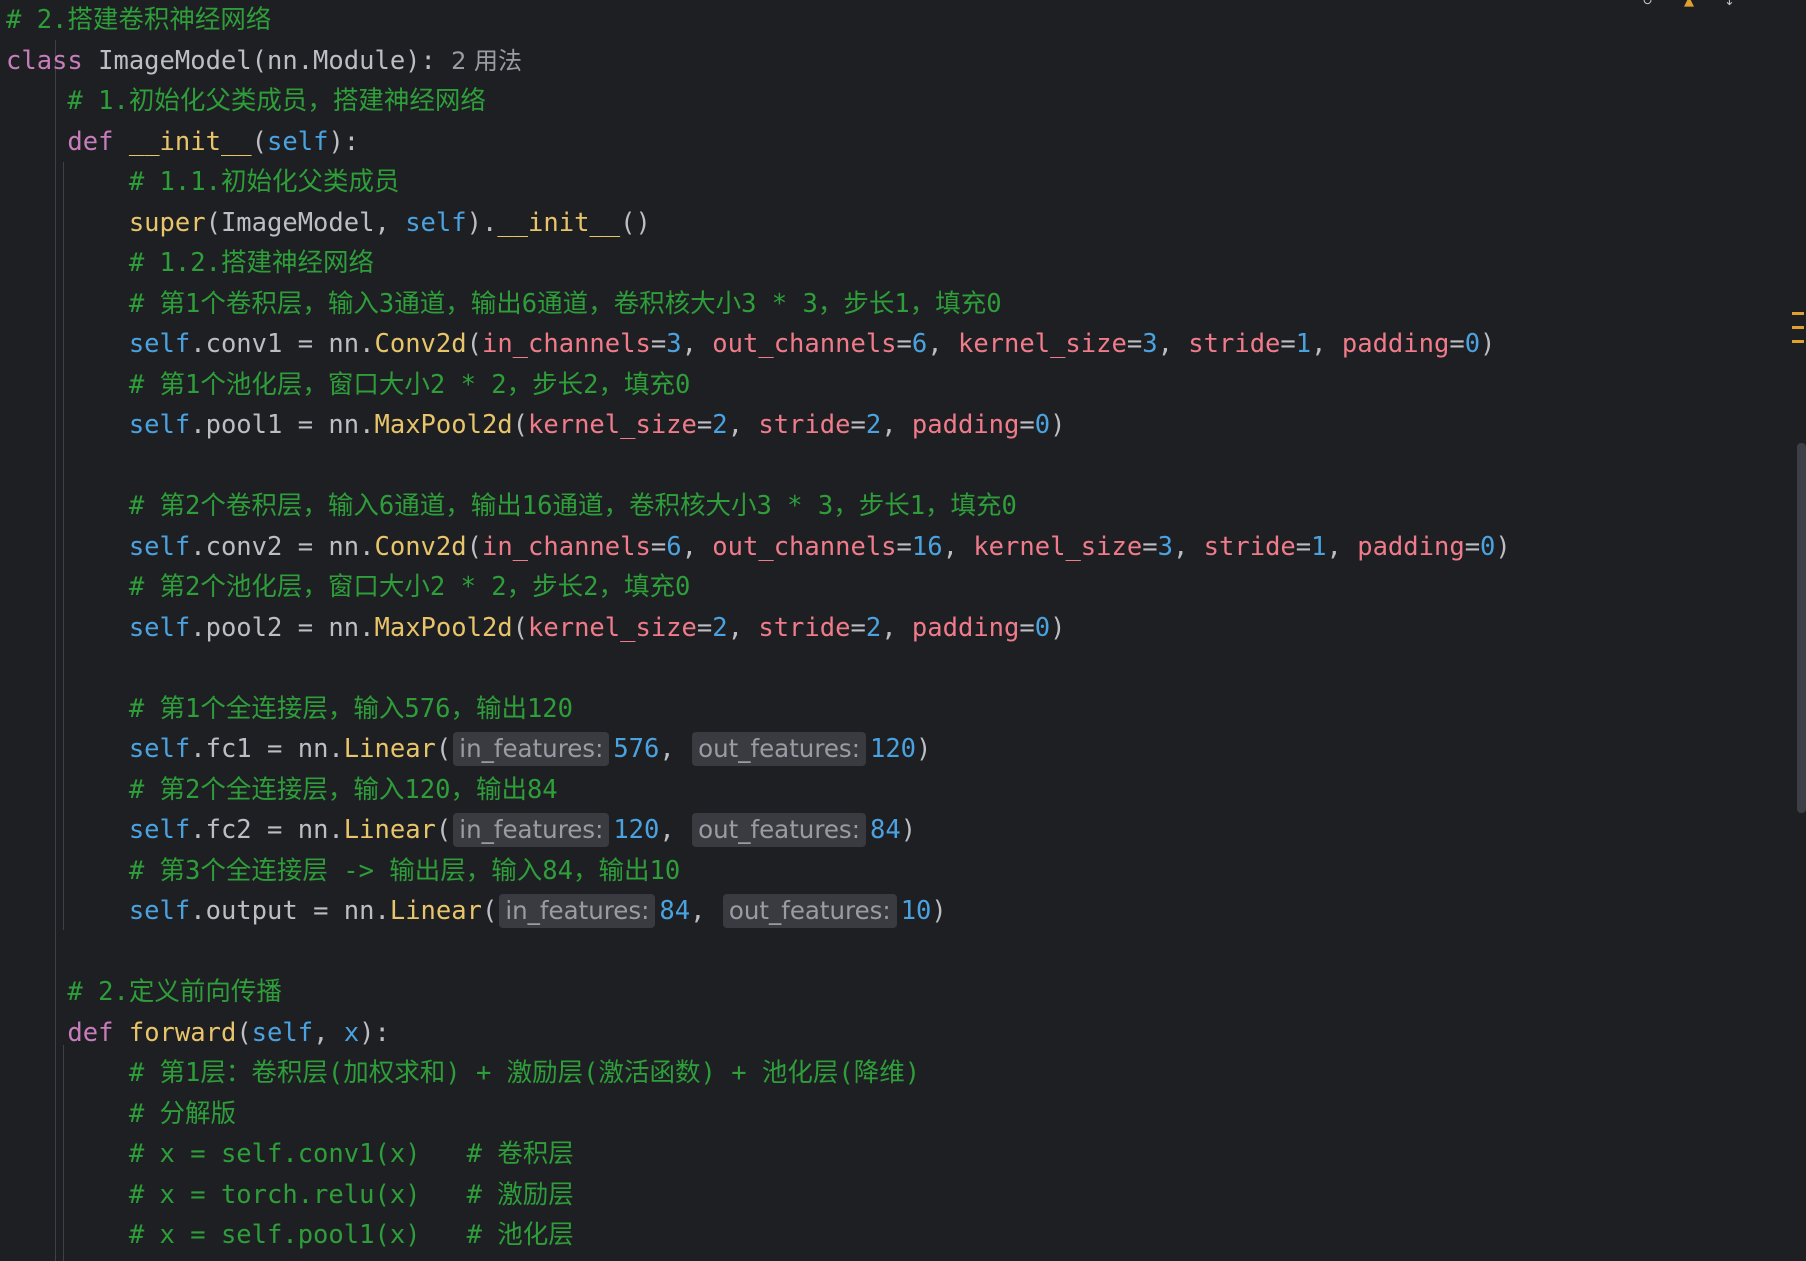 The image size is (1806, 1261). Describe the element at coordinates (190, 263) in the screenshot. I see `code-line: # 1.2.搭建神经网络` at that location.